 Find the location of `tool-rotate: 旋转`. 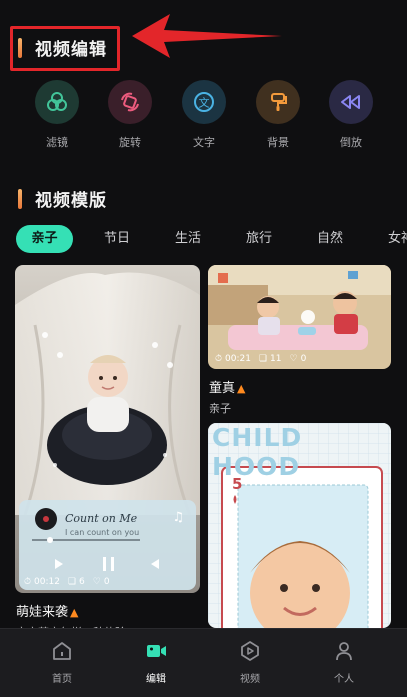

tool-rotate: 旋转 is located at coordinates (130, 115).